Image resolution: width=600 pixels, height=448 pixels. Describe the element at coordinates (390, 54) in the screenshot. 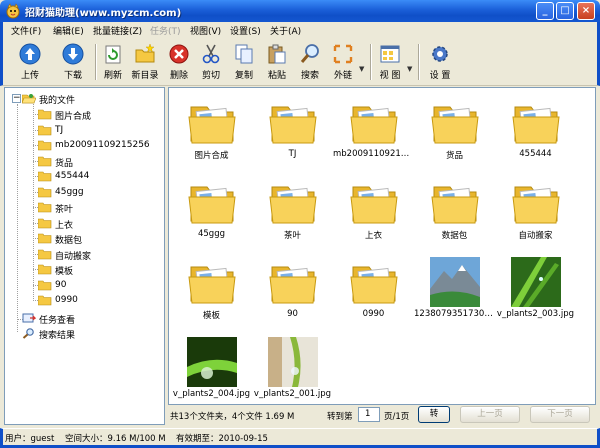

I see `view-grid-icon` at that location.